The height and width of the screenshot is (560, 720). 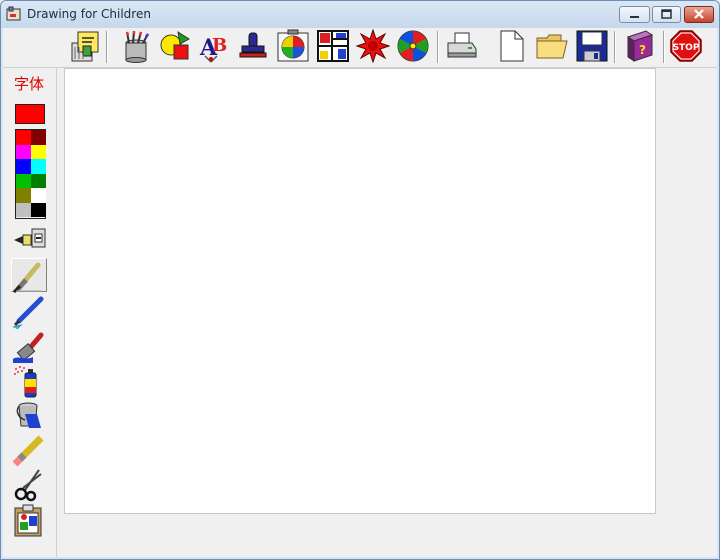 What do you see at coordinates (634, 17) in the screenshot?
I see `minimize-icon` at bounding box center [634, 17].